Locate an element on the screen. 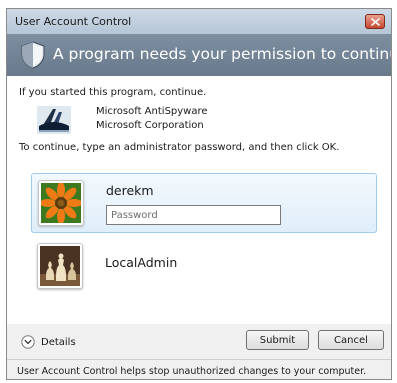 The width and height of the screenshot is (397, 383). account-tile-localadmin: LocalAdmin is located at coordinates (204, 266).